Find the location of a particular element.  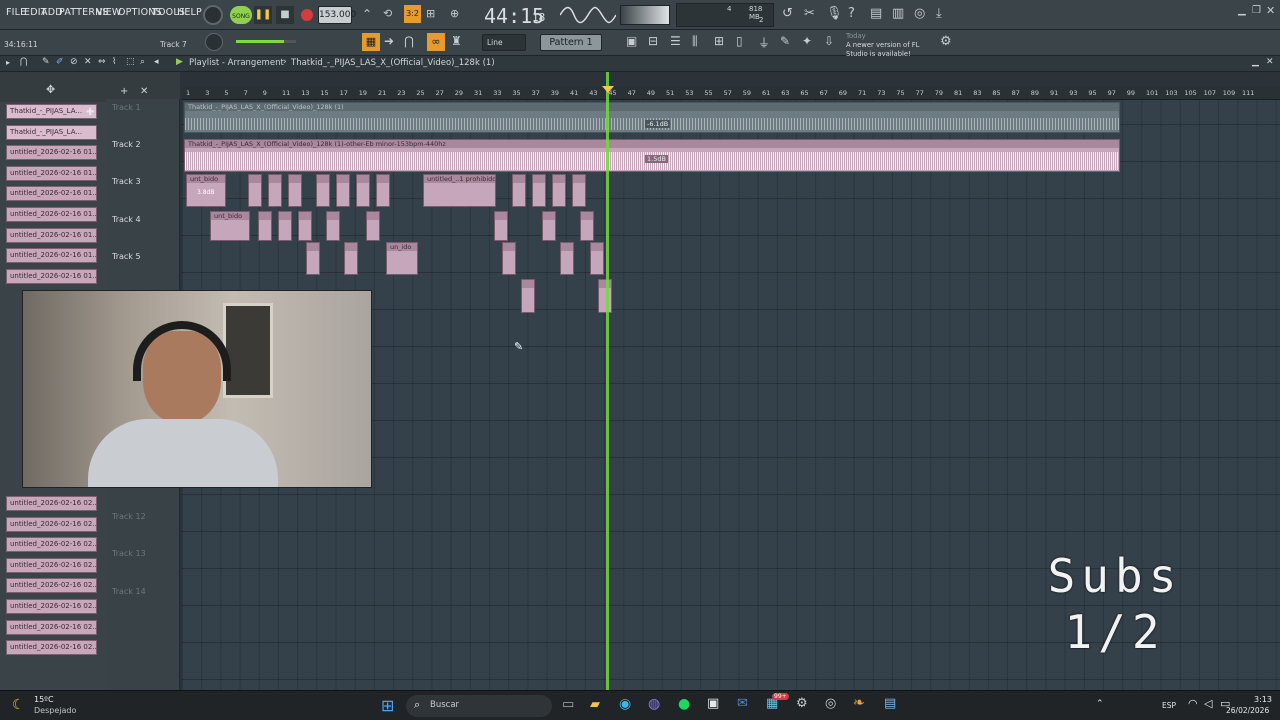

pause-button: ❚❚ is located at coordinates (263, 15).